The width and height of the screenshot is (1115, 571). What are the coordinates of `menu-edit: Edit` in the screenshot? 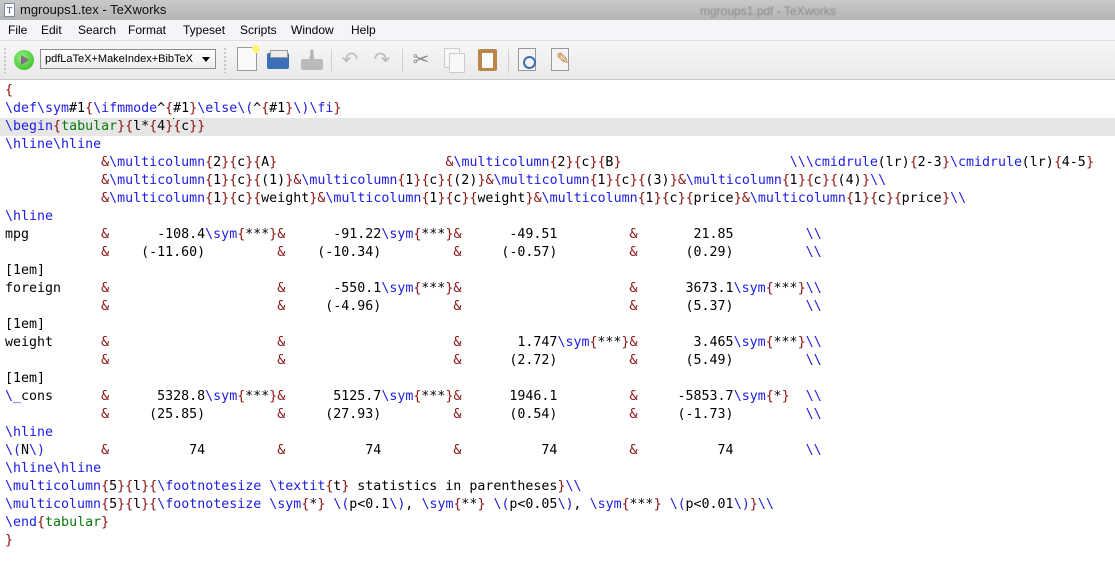 It's located at (51, 30).